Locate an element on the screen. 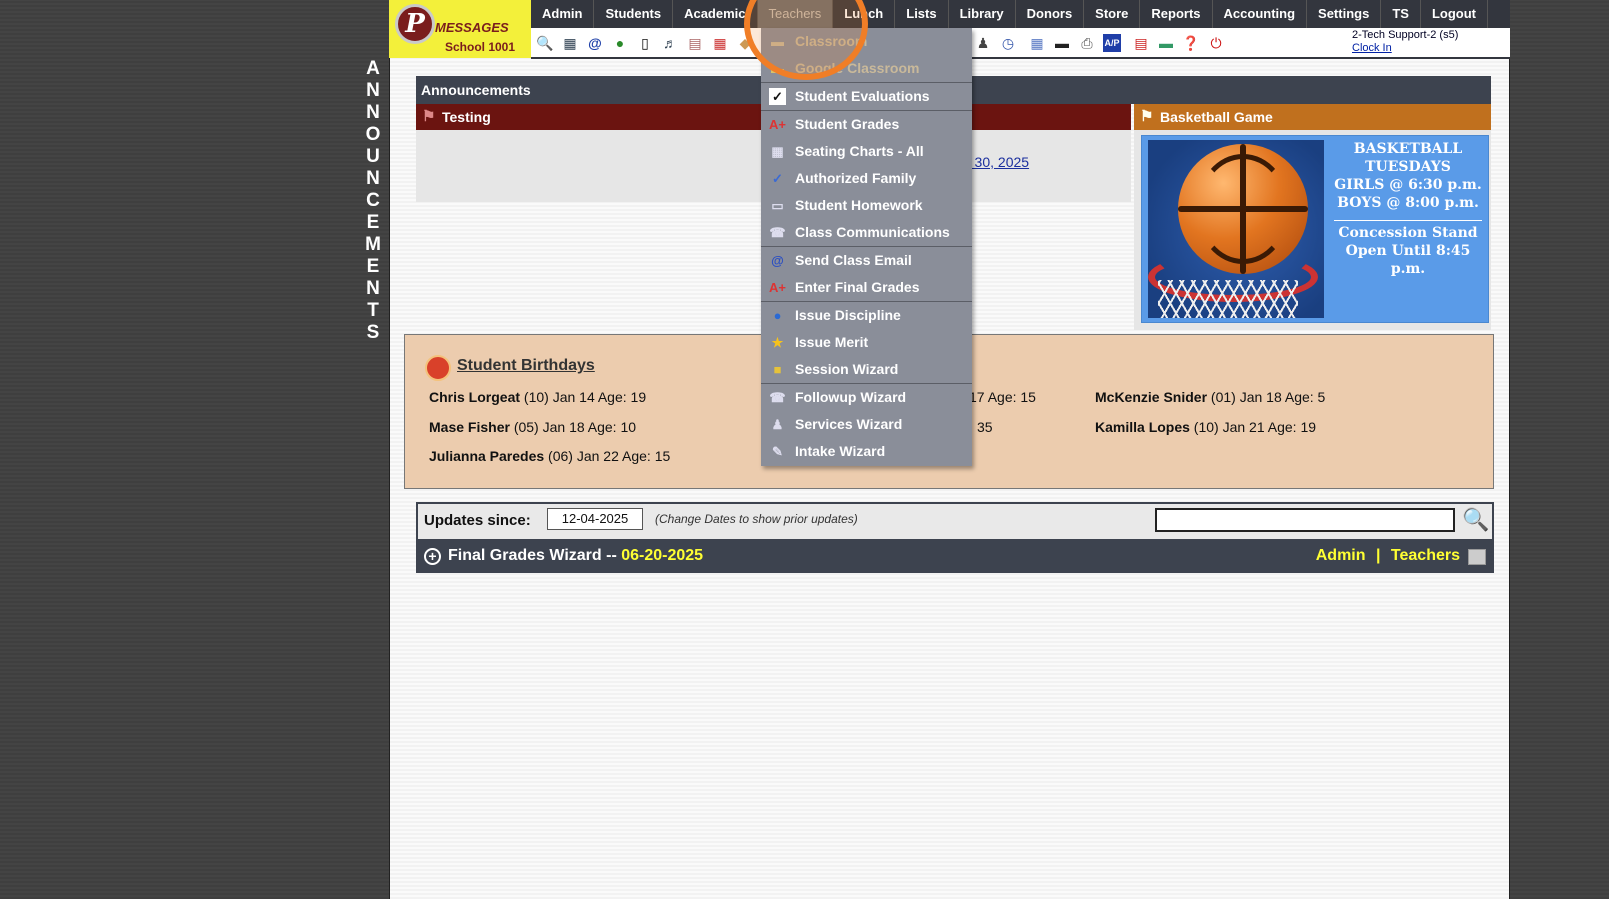 This screenshot has height=899, width=1609. menu-item-send-class-email: @ Send Class Email is located at coordinates (866, 260).